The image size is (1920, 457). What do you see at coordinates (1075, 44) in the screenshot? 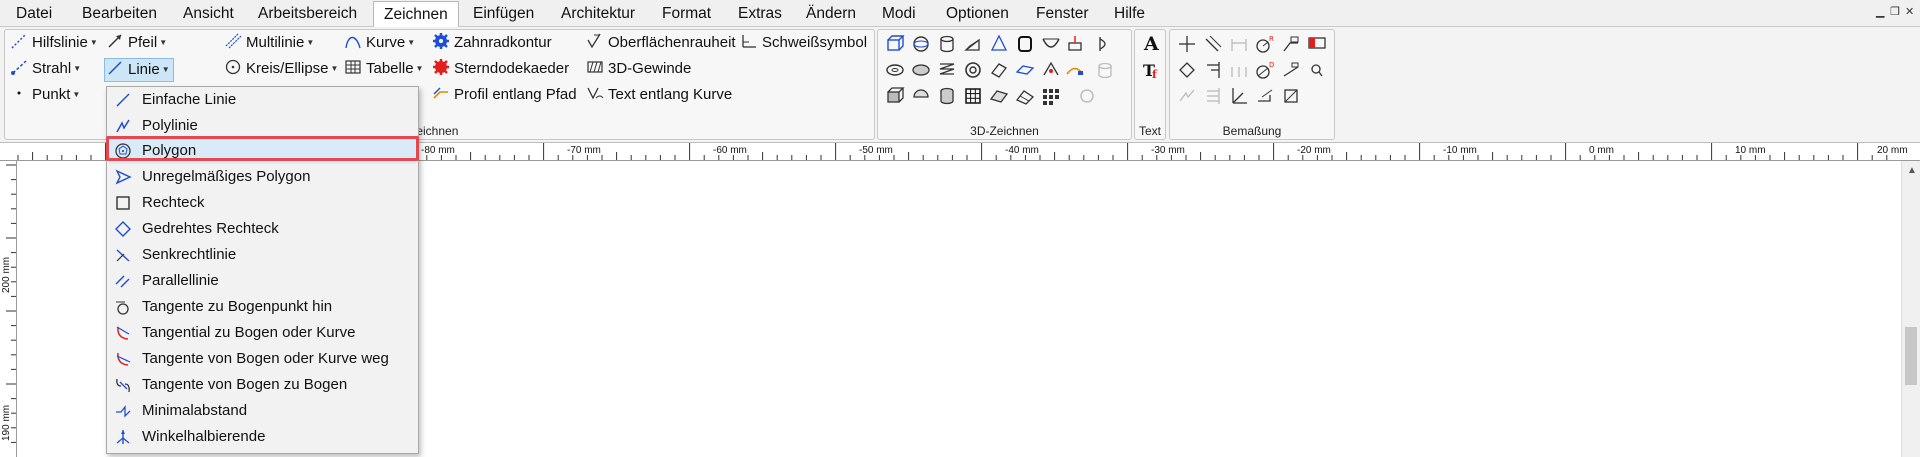
I see `3d-extrude-icon` at bounding box center [1075, 44].